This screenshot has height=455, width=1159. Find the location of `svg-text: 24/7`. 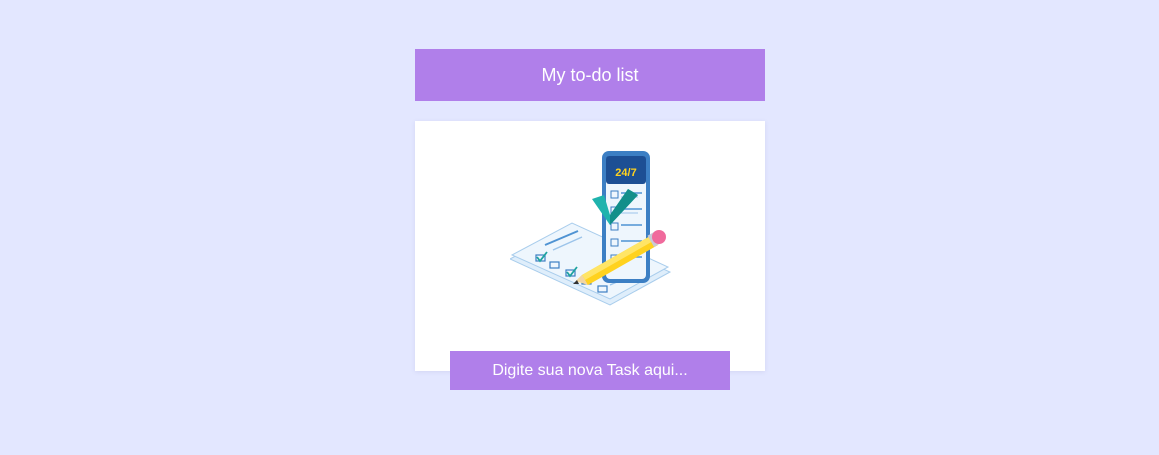

svg-text: 24/7 is located at coordinates (625, 173).